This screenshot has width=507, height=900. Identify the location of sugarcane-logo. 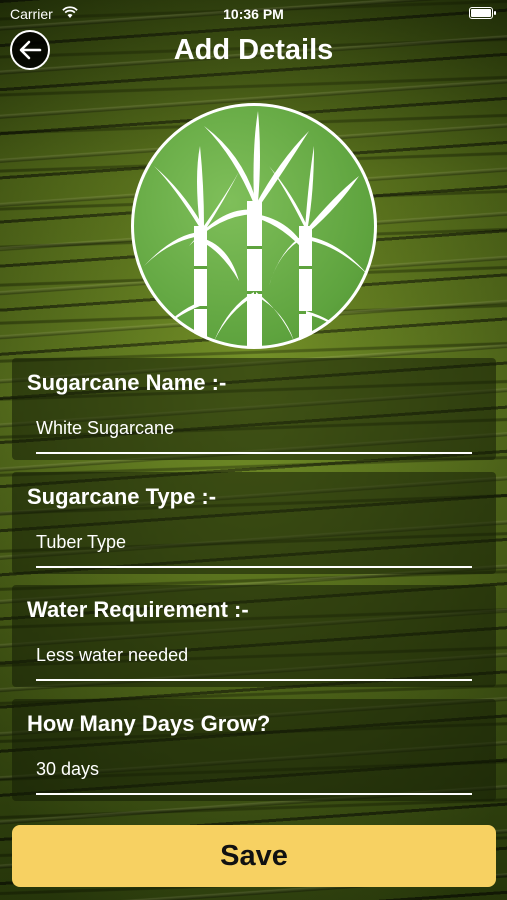
(254, 226).